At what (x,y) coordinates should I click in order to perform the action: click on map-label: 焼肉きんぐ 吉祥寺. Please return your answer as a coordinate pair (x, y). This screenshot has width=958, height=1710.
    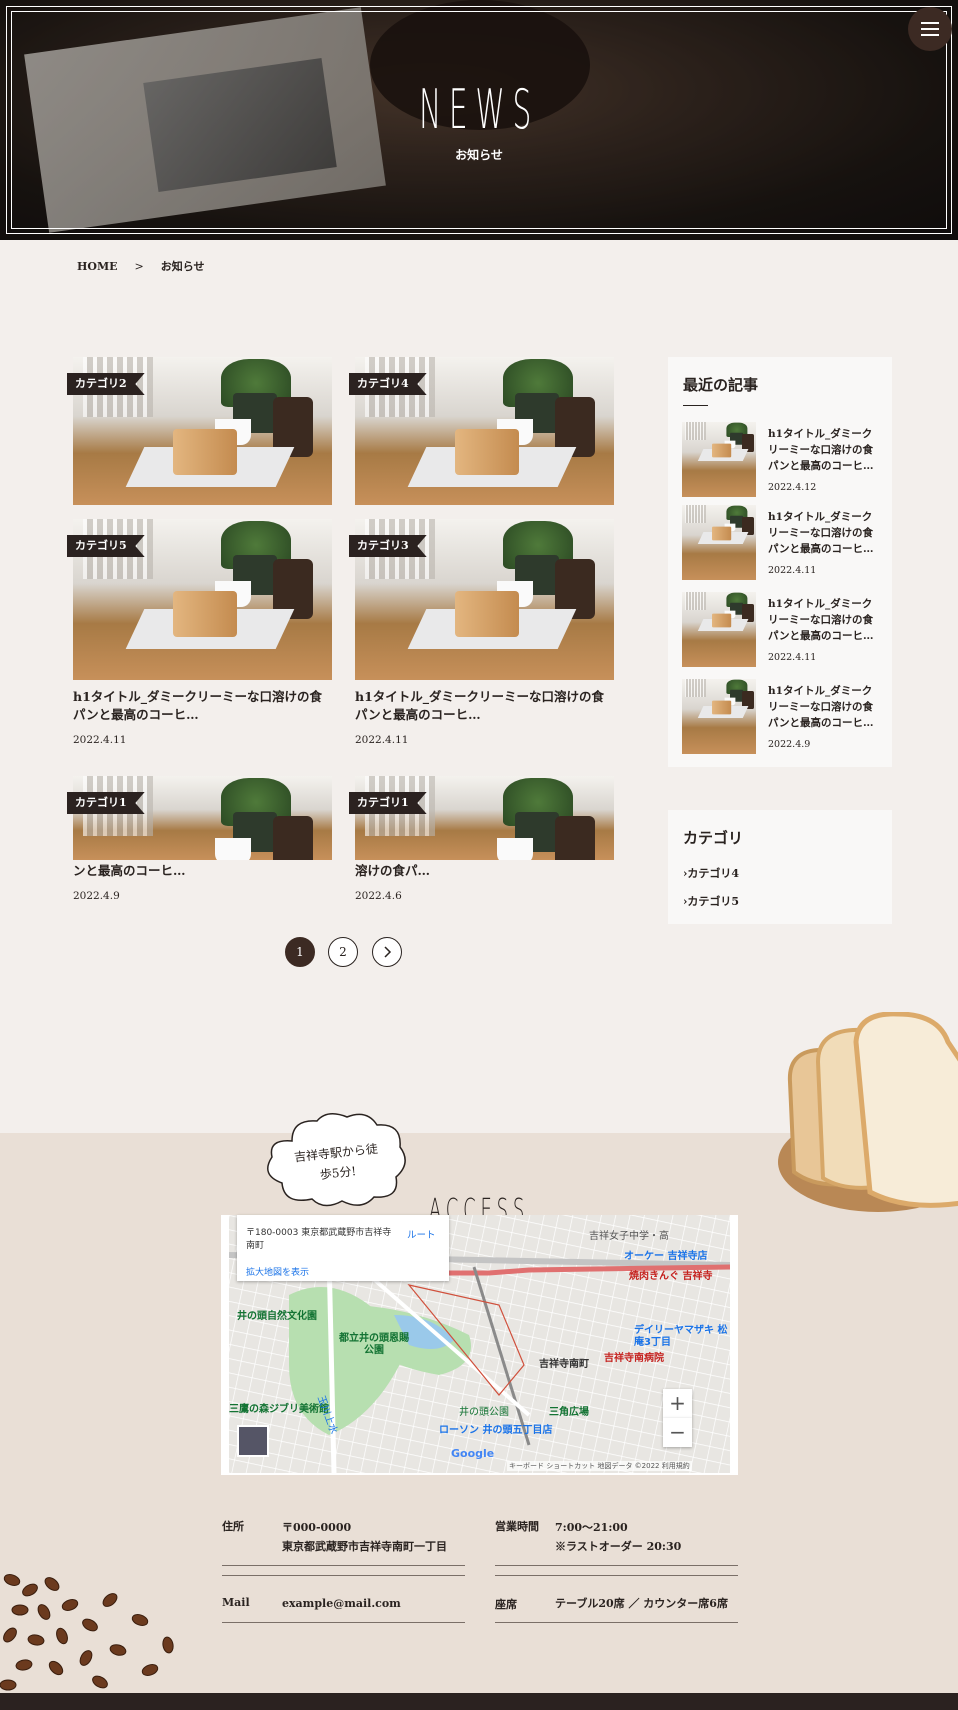
    Looking at the image, I should click on (671, 1276).